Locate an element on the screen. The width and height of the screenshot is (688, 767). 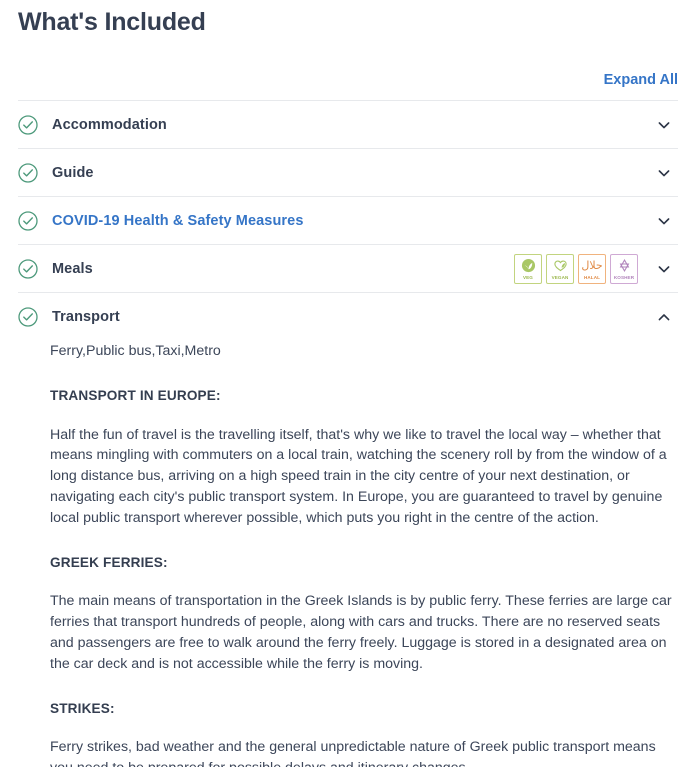
halal-arabic-icon: حلال is located at coordinates (592, 265).